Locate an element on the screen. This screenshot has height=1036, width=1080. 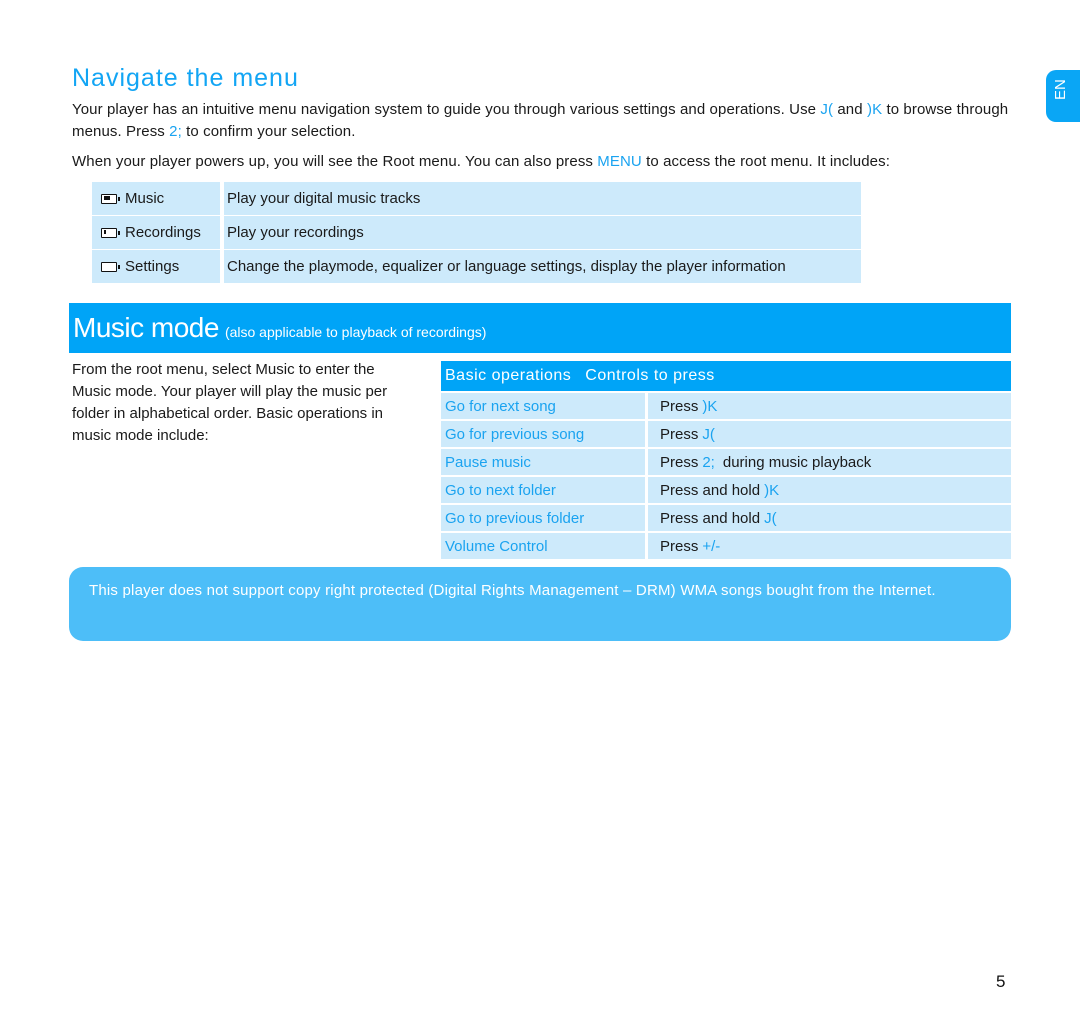
control-key: 2; is located at coordinates (708, 462).